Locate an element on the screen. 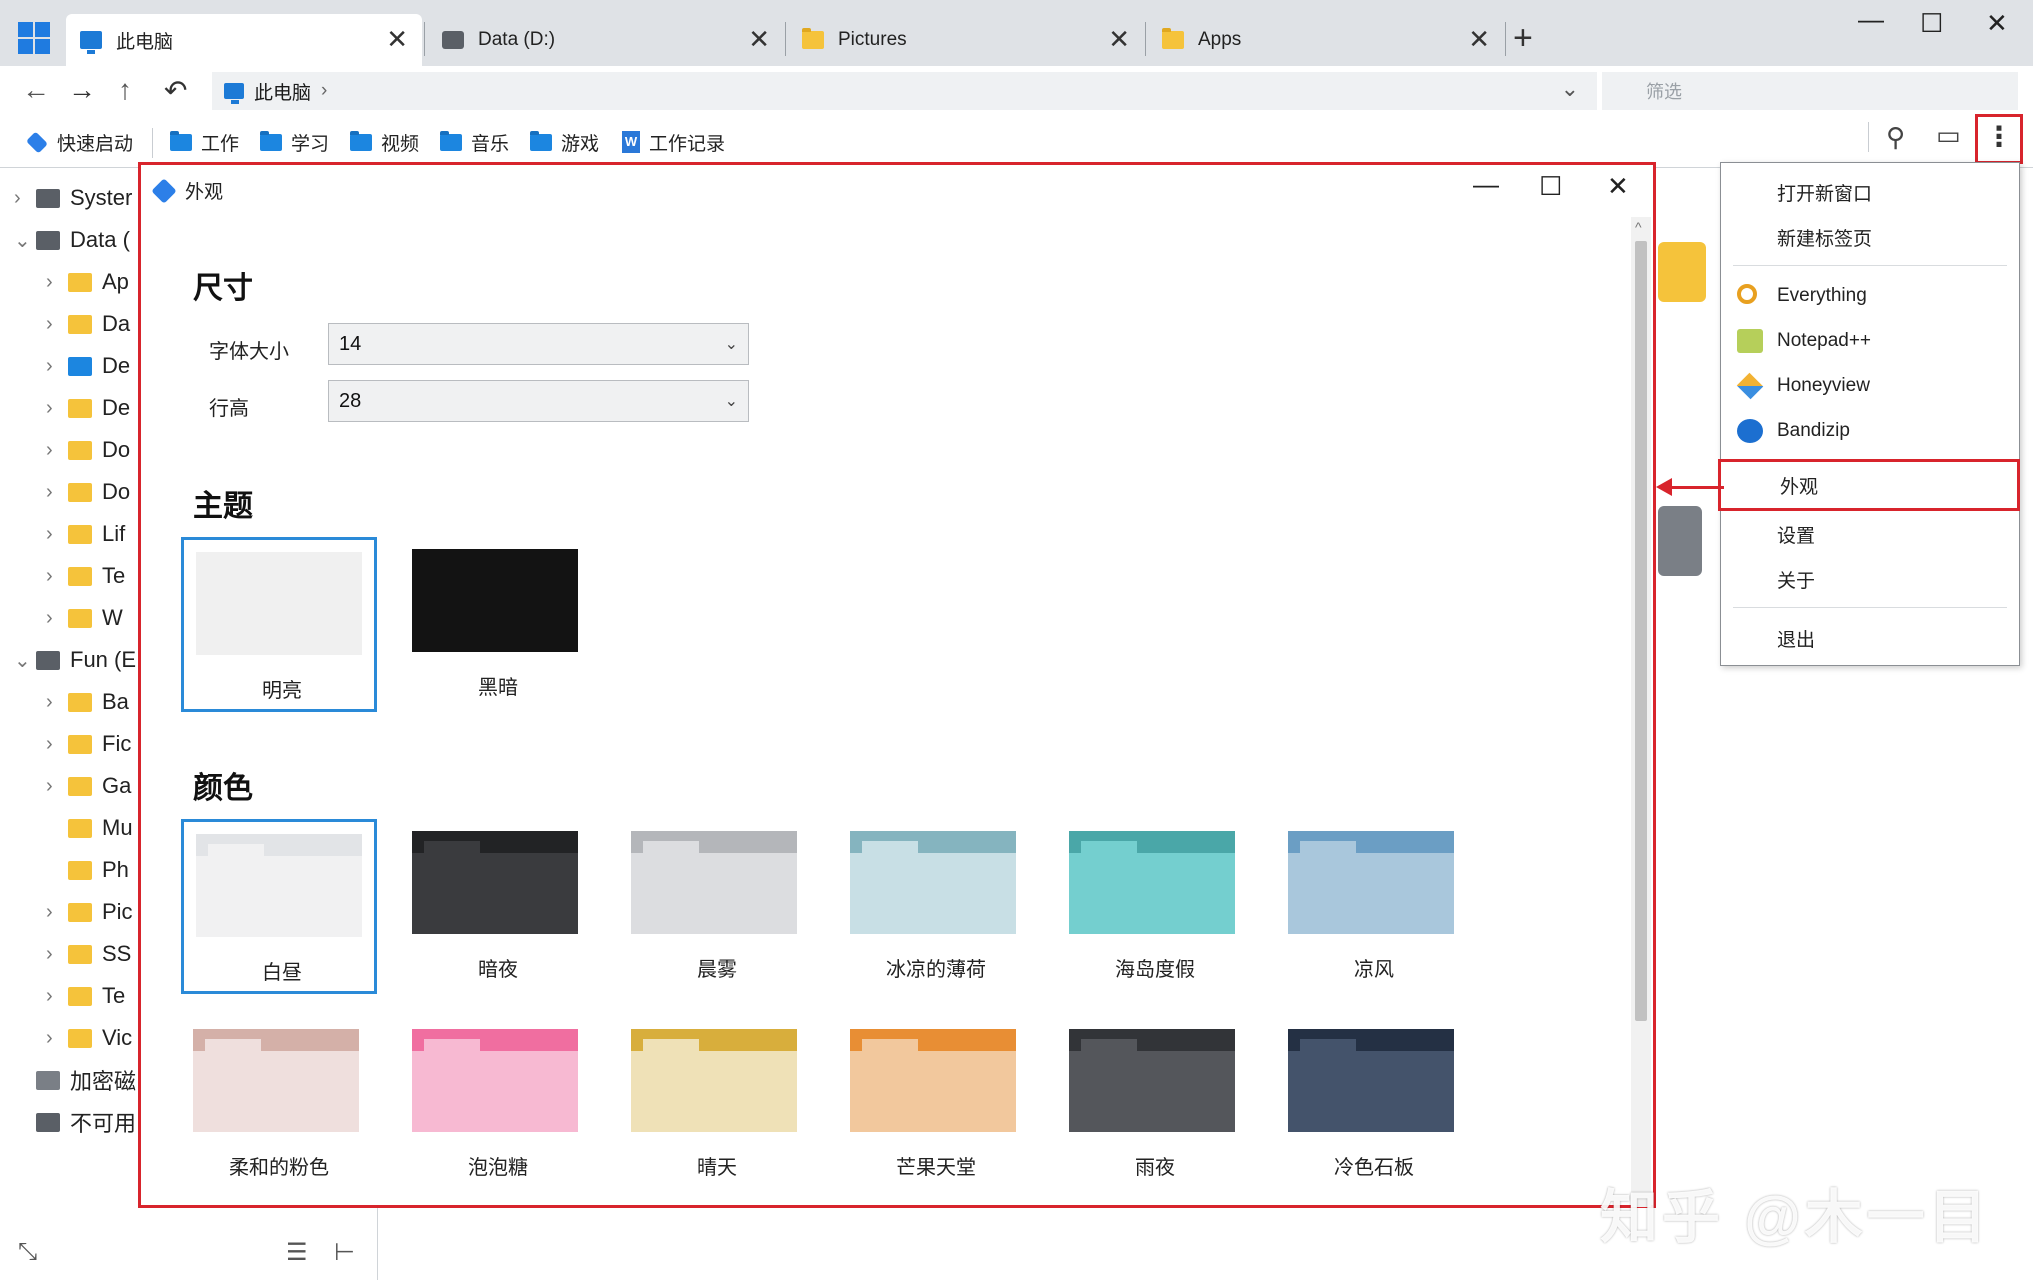  tab-pictures: Pictures ✕ is located at coordinates (966, 40).